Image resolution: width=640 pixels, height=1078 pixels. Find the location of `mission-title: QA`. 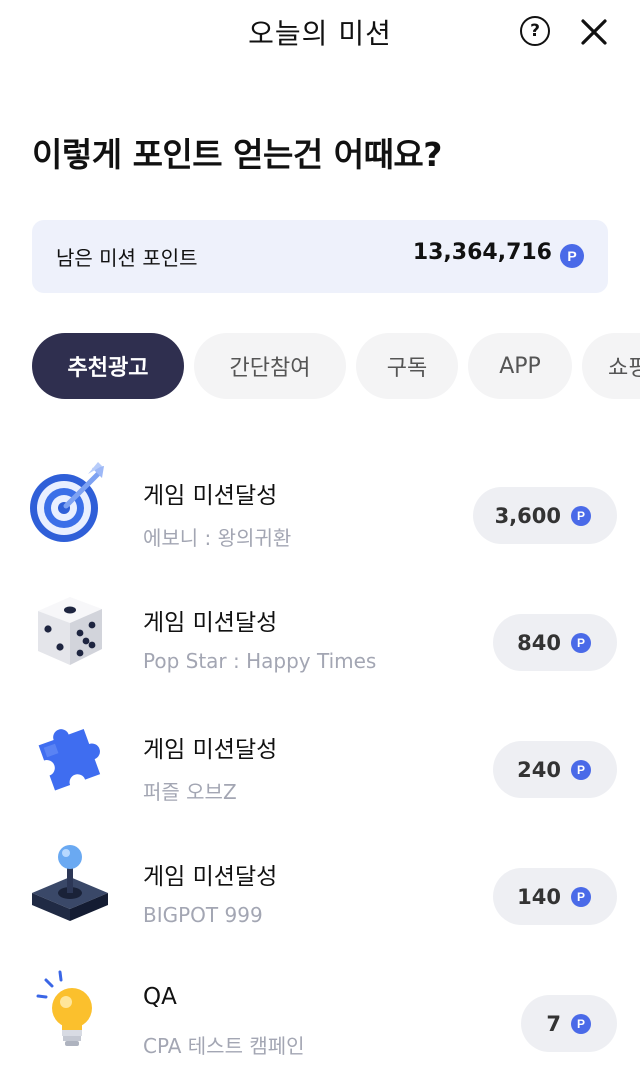

mission-title: QA is located at coordinates (160, 997).